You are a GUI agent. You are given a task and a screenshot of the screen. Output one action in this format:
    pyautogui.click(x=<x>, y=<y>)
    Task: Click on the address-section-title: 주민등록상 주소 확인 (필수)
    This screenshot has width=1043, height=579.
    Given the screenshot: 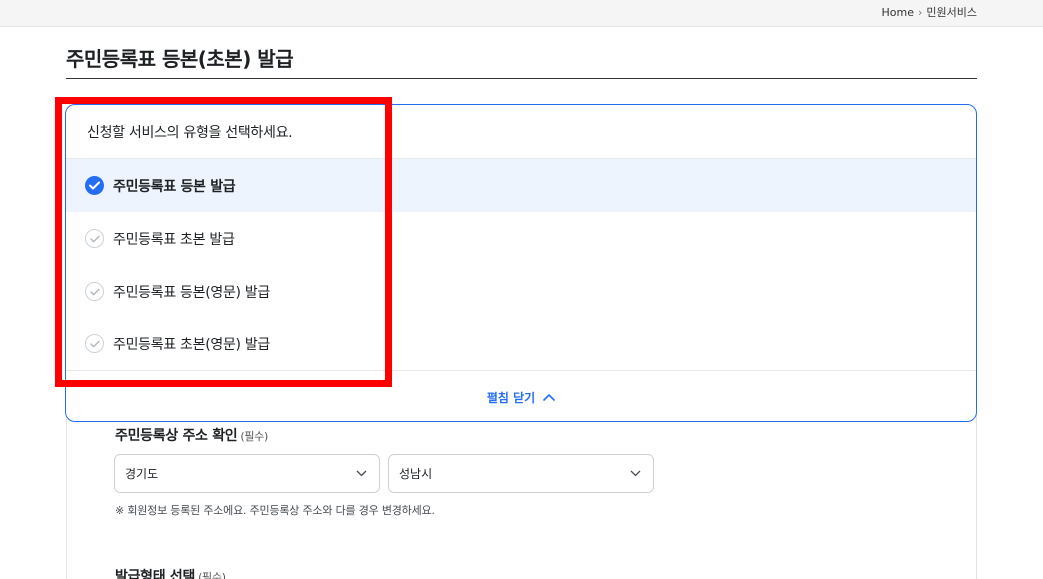 What is the action you would take?
    pyautogui.click(x=191, y=436)
    